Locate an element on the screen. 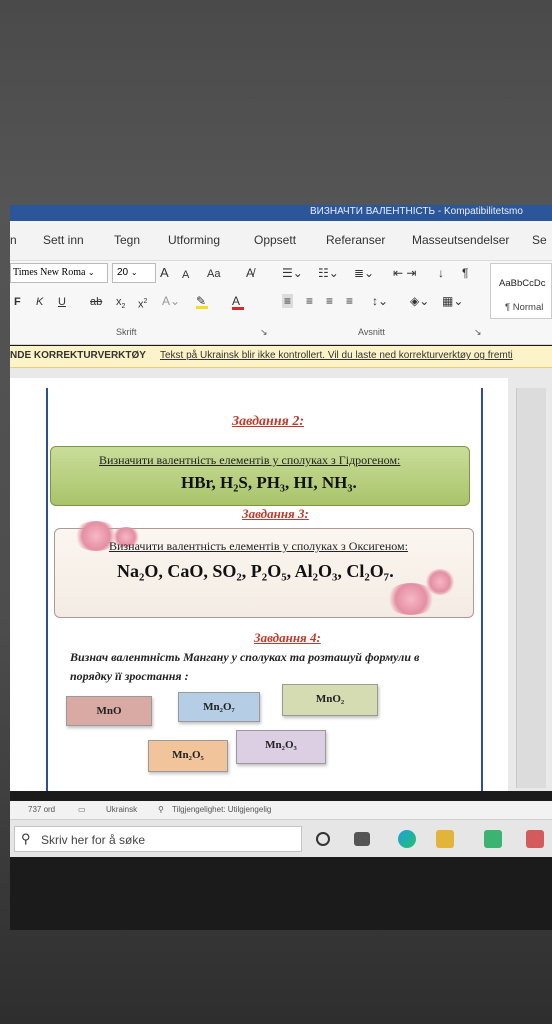  title-bar: ВИЗНАЧТИ ВАЛЕНТНІСТЬ - Kompatibilitetsmo is located at coordinates (281, 213).